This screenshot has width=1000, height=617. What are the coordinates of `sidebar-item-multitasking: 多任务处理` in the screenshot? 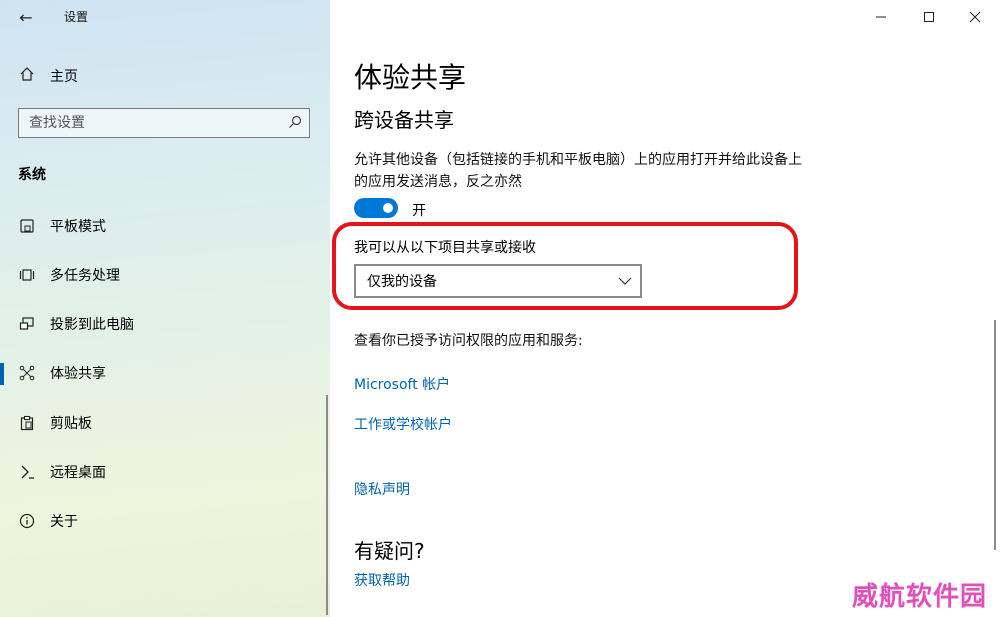 It's located at (165, 275).